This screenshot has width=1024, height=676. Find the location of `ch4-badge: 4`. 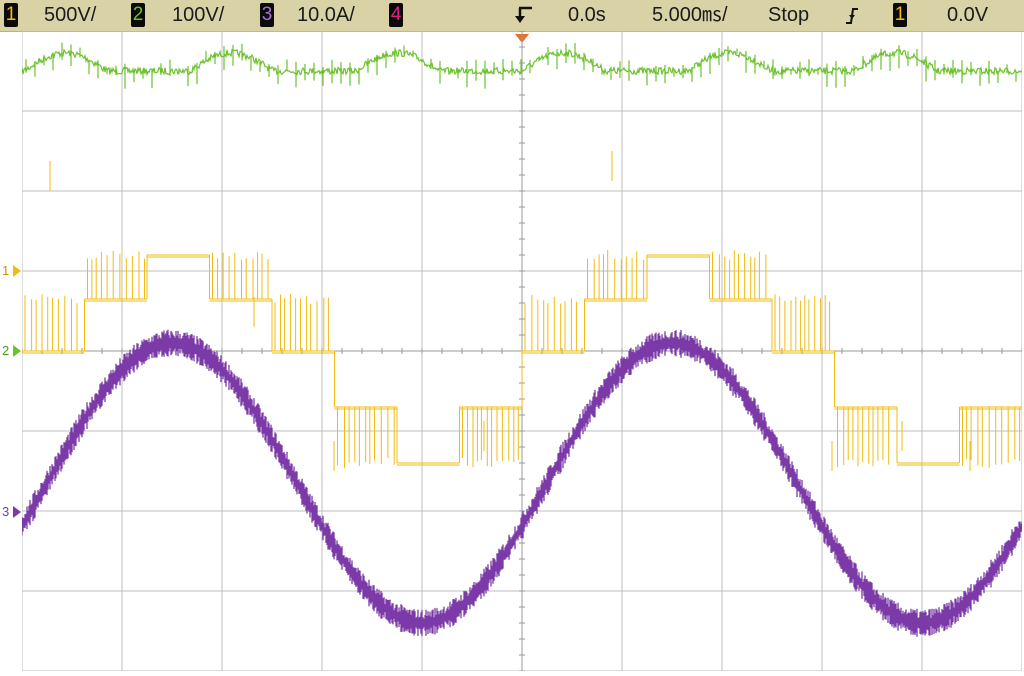

ch4-badge: 4 is located at coordinates (396, 15).